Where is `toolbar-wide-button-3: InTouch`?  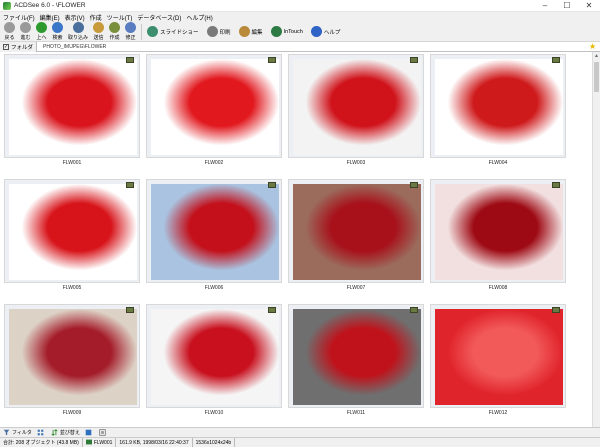
toolbar-wide-button-3: InTouch is located at coordinates (286, 32).